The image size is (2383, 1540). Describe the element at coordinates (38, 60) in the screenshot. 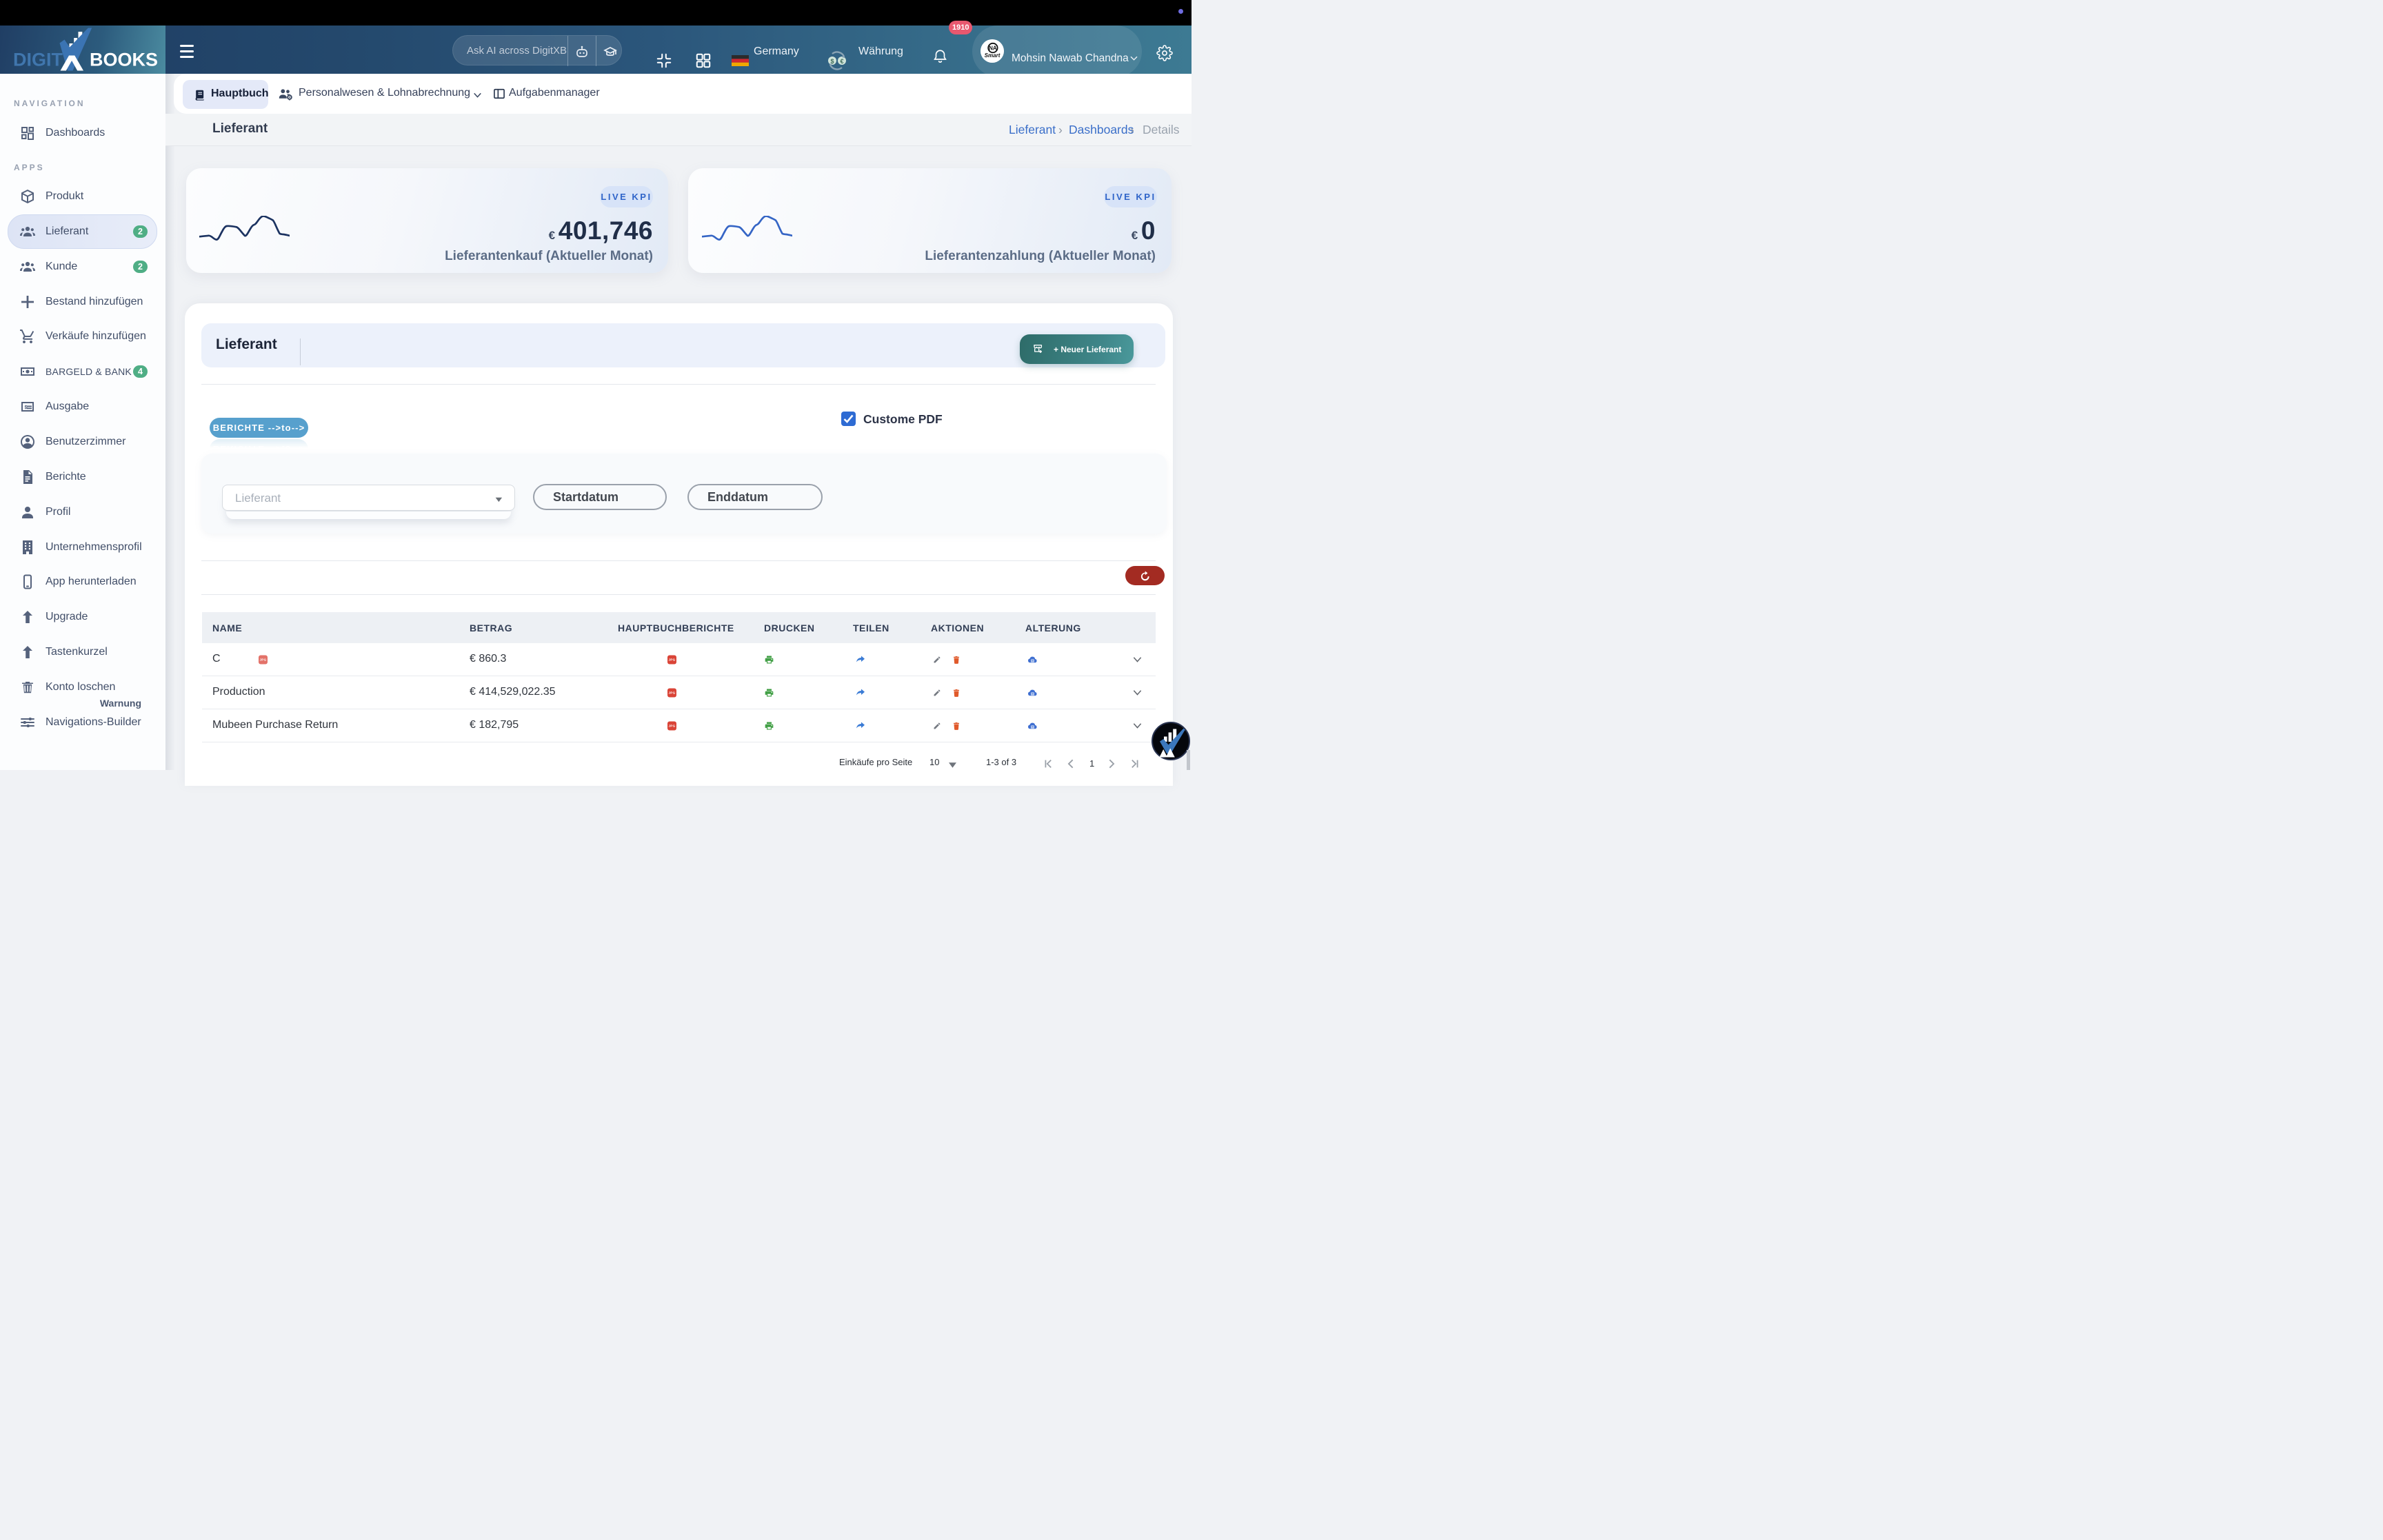

I see `svg-text: DIGIT` at that location.